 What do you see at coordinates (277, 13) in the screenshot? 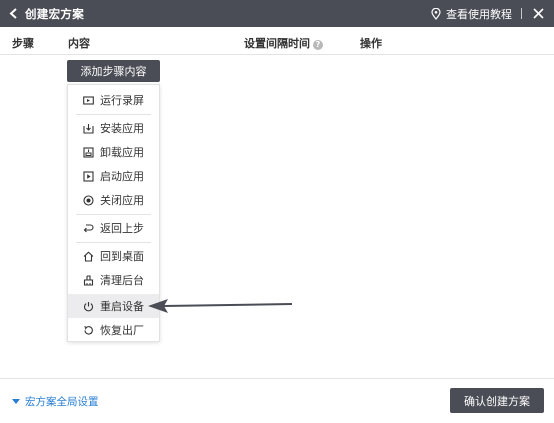
I see `title-bar: 创建宏方案 查看使用教程` at bounding box center [277, 13].